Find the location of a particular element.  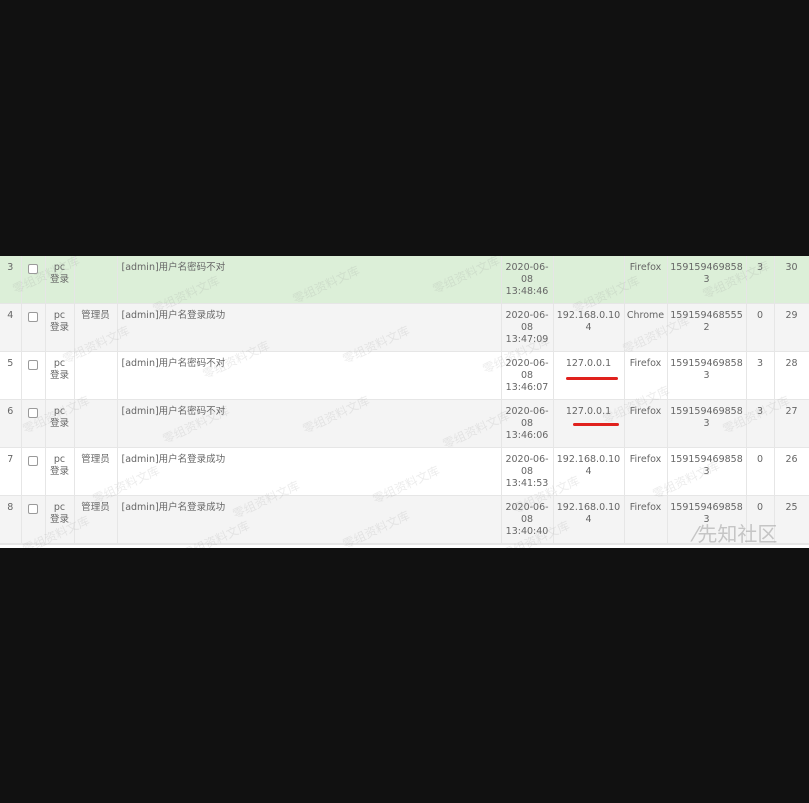

next-row-edge is located at coordinates (404, 546).